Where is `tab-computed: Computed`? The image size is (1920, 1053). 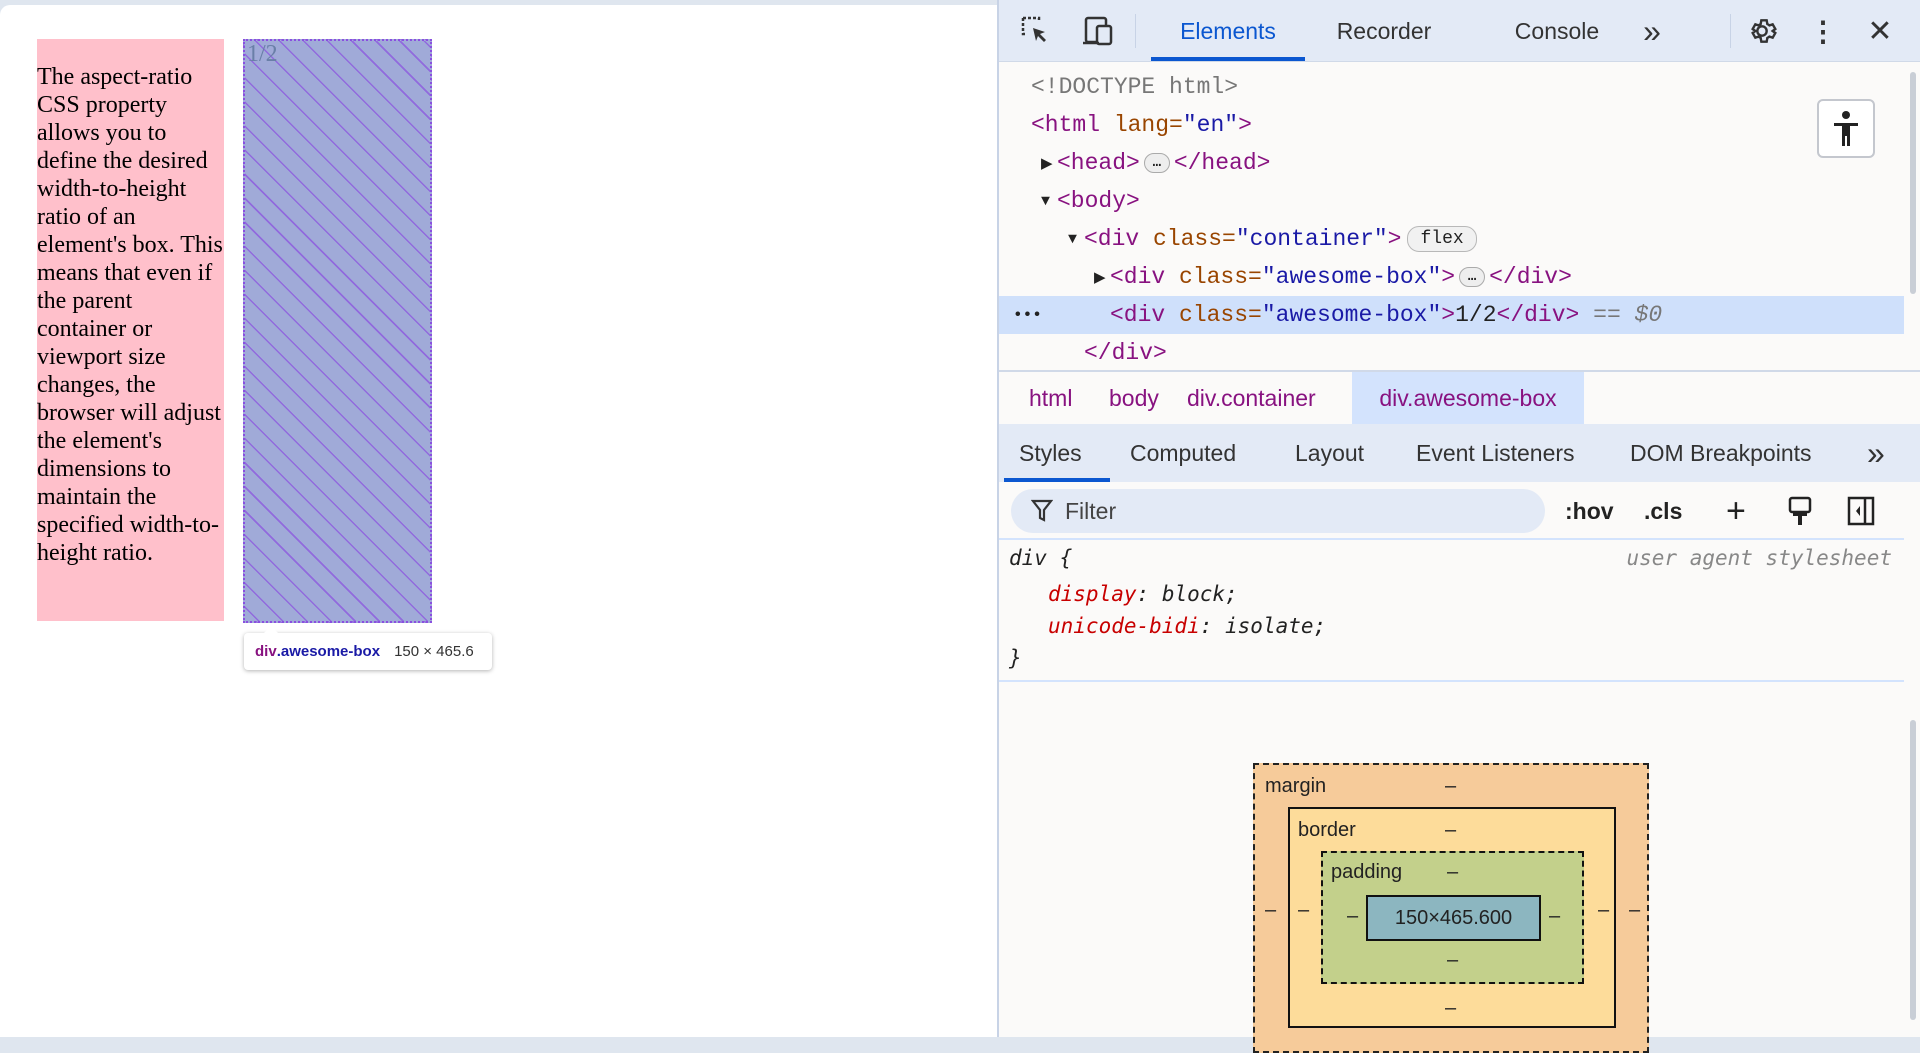
tab-computed: Computed is located at coordinates (1183, 453).